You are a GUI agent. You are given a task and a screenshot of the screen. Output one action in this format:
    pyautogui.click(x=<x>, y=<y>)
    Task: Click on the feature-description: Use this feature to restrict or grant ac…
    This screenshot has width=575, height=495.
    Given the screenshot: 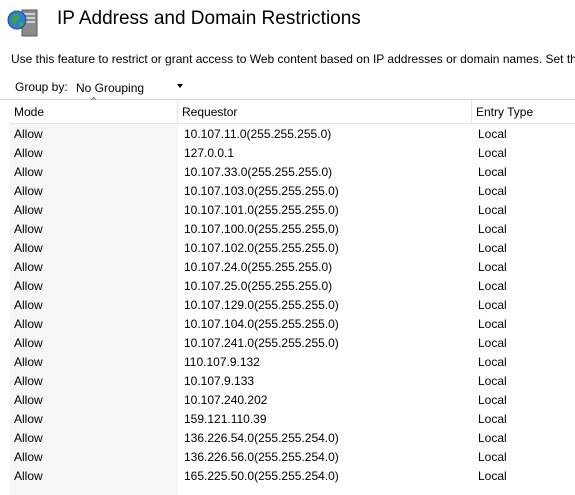 What is the action you would take?
    pyautogui.click(x=293, y=59)
    